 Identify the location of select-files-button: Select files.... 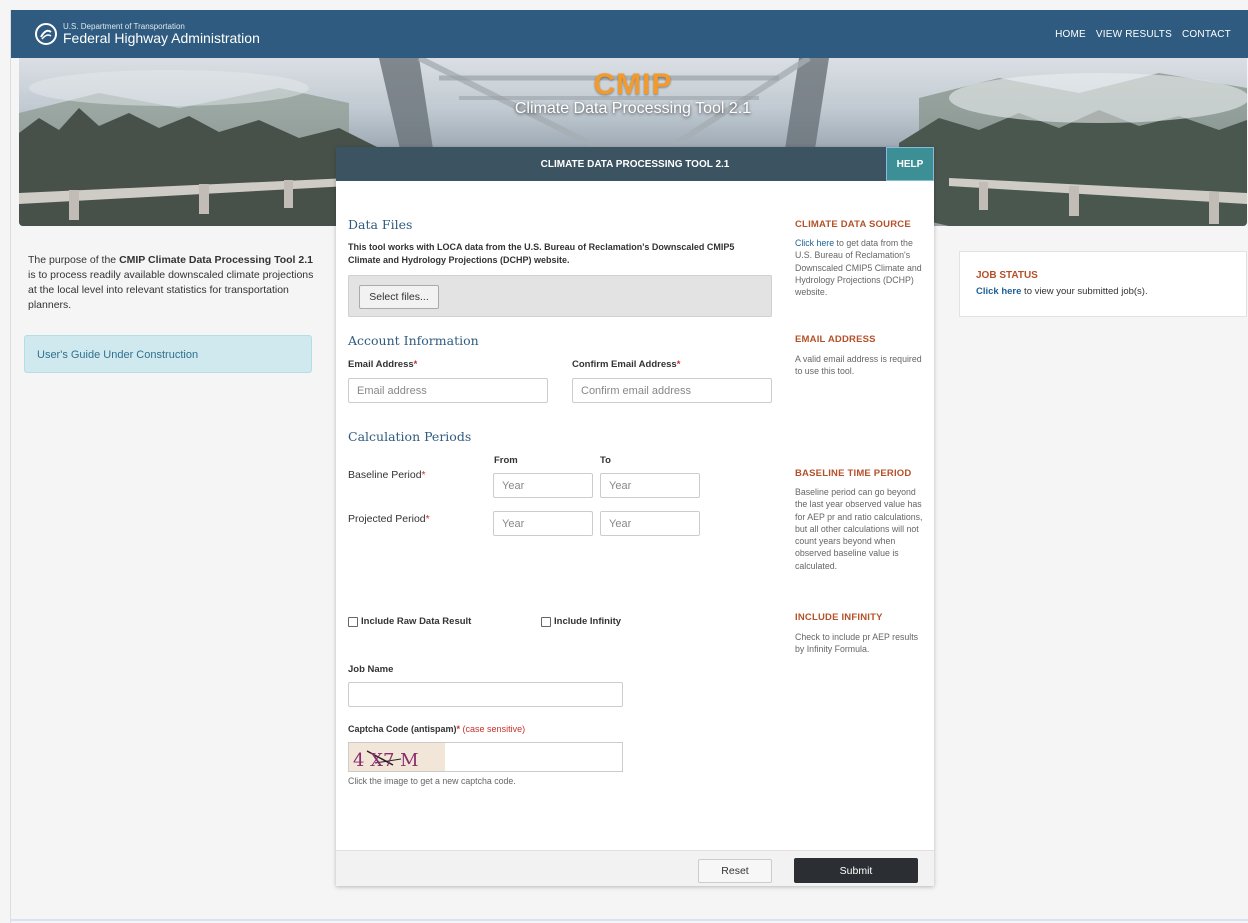
(399, 297).